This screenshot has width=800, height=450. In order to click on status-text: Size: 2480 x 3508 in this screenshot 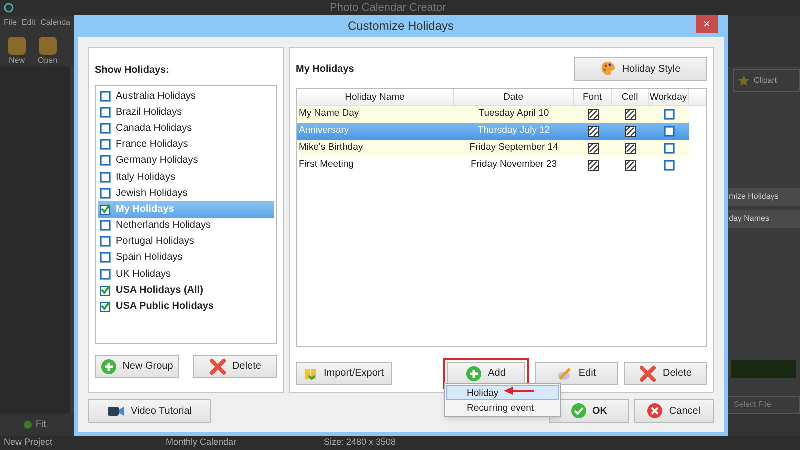, I will do `click(360, 443)`.